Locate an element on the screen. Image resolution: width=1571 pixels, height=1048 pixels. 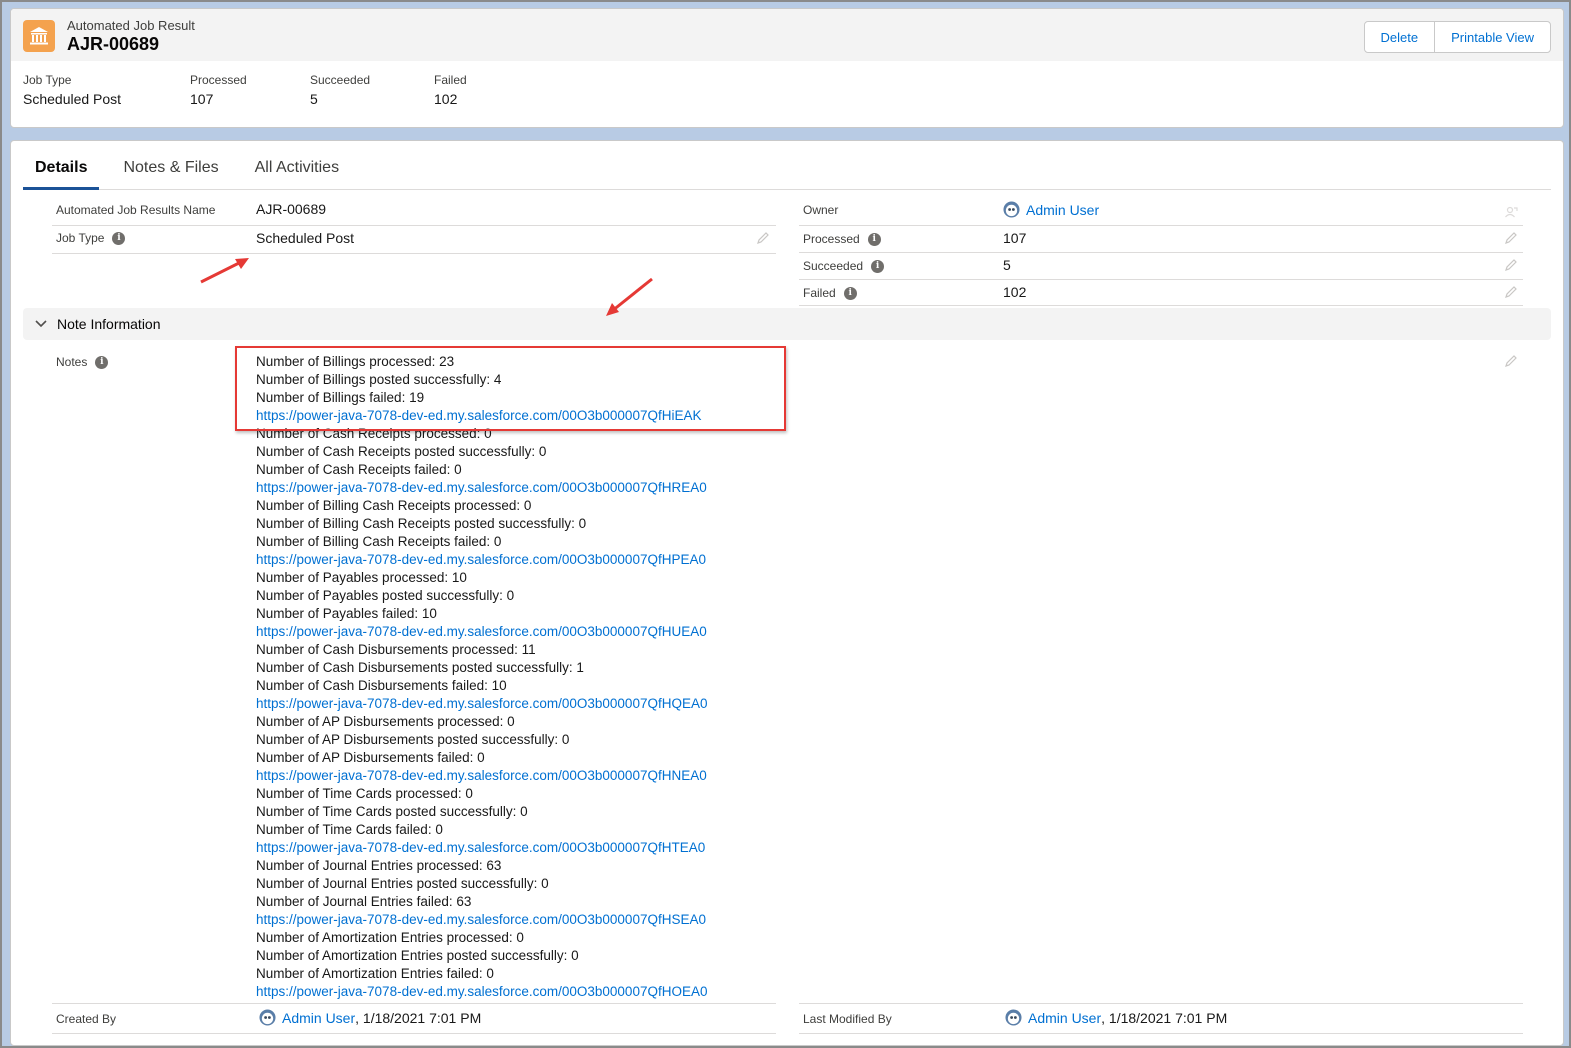
created-by-label: Created By is located at coordinates (86, 1019).